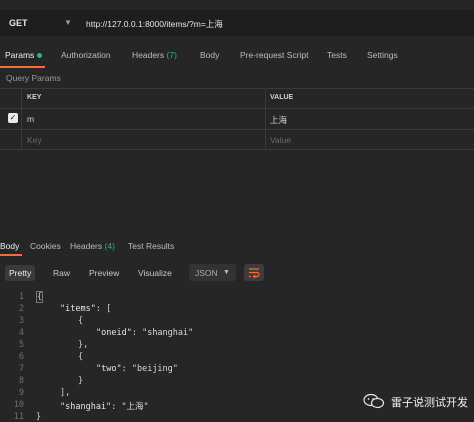  Describe the element at coordinates (278, 120) in the screenshot. I see `param-value: 上海` at that location.